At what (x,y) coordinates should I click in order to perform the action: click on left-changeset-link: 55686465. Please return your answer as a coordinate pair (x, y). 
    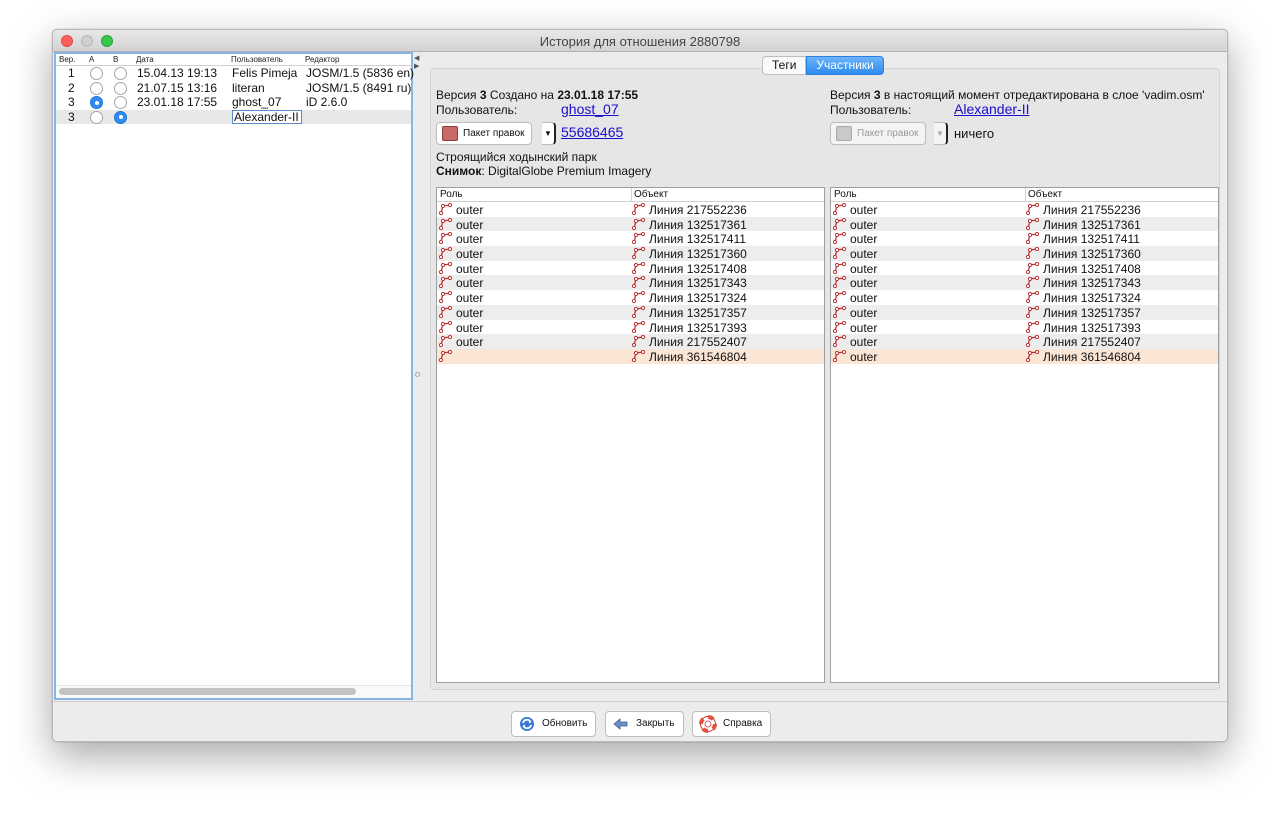
    Looking at the image, I should click on (592, 132).